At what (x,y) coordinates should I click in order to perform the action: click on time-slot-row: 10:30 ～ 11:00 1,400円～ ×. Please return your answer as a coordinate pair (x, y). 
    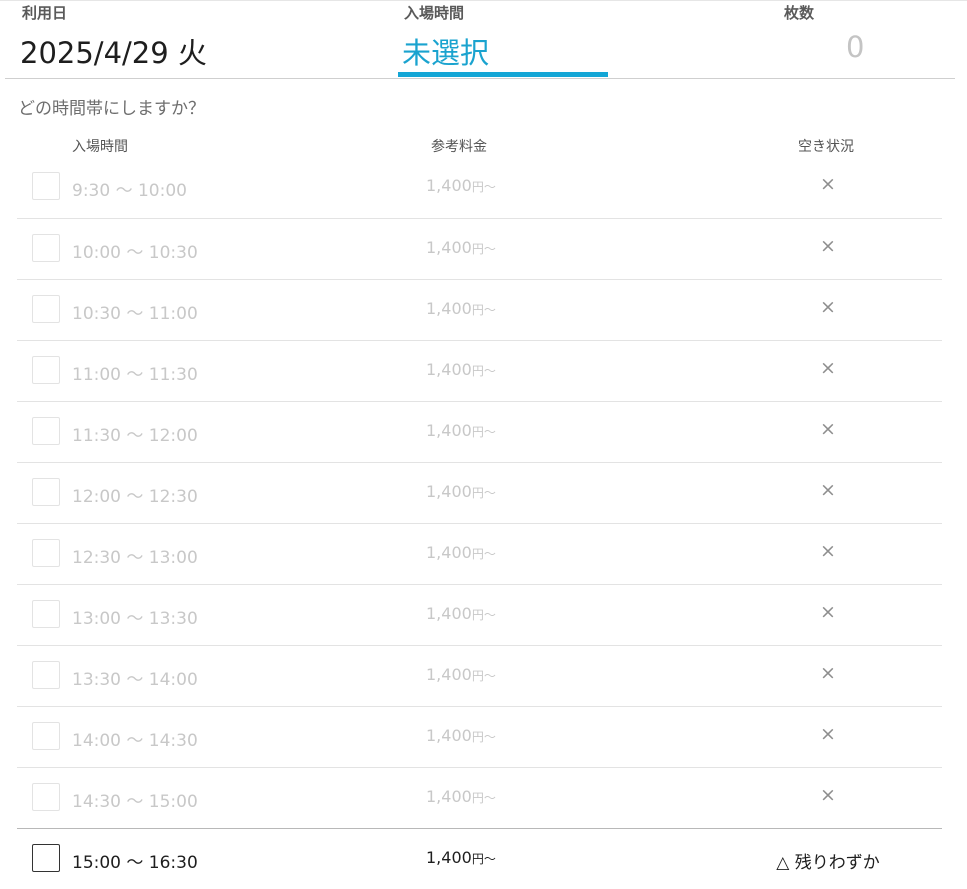
    Looking at the image, I should click on (479, 309).